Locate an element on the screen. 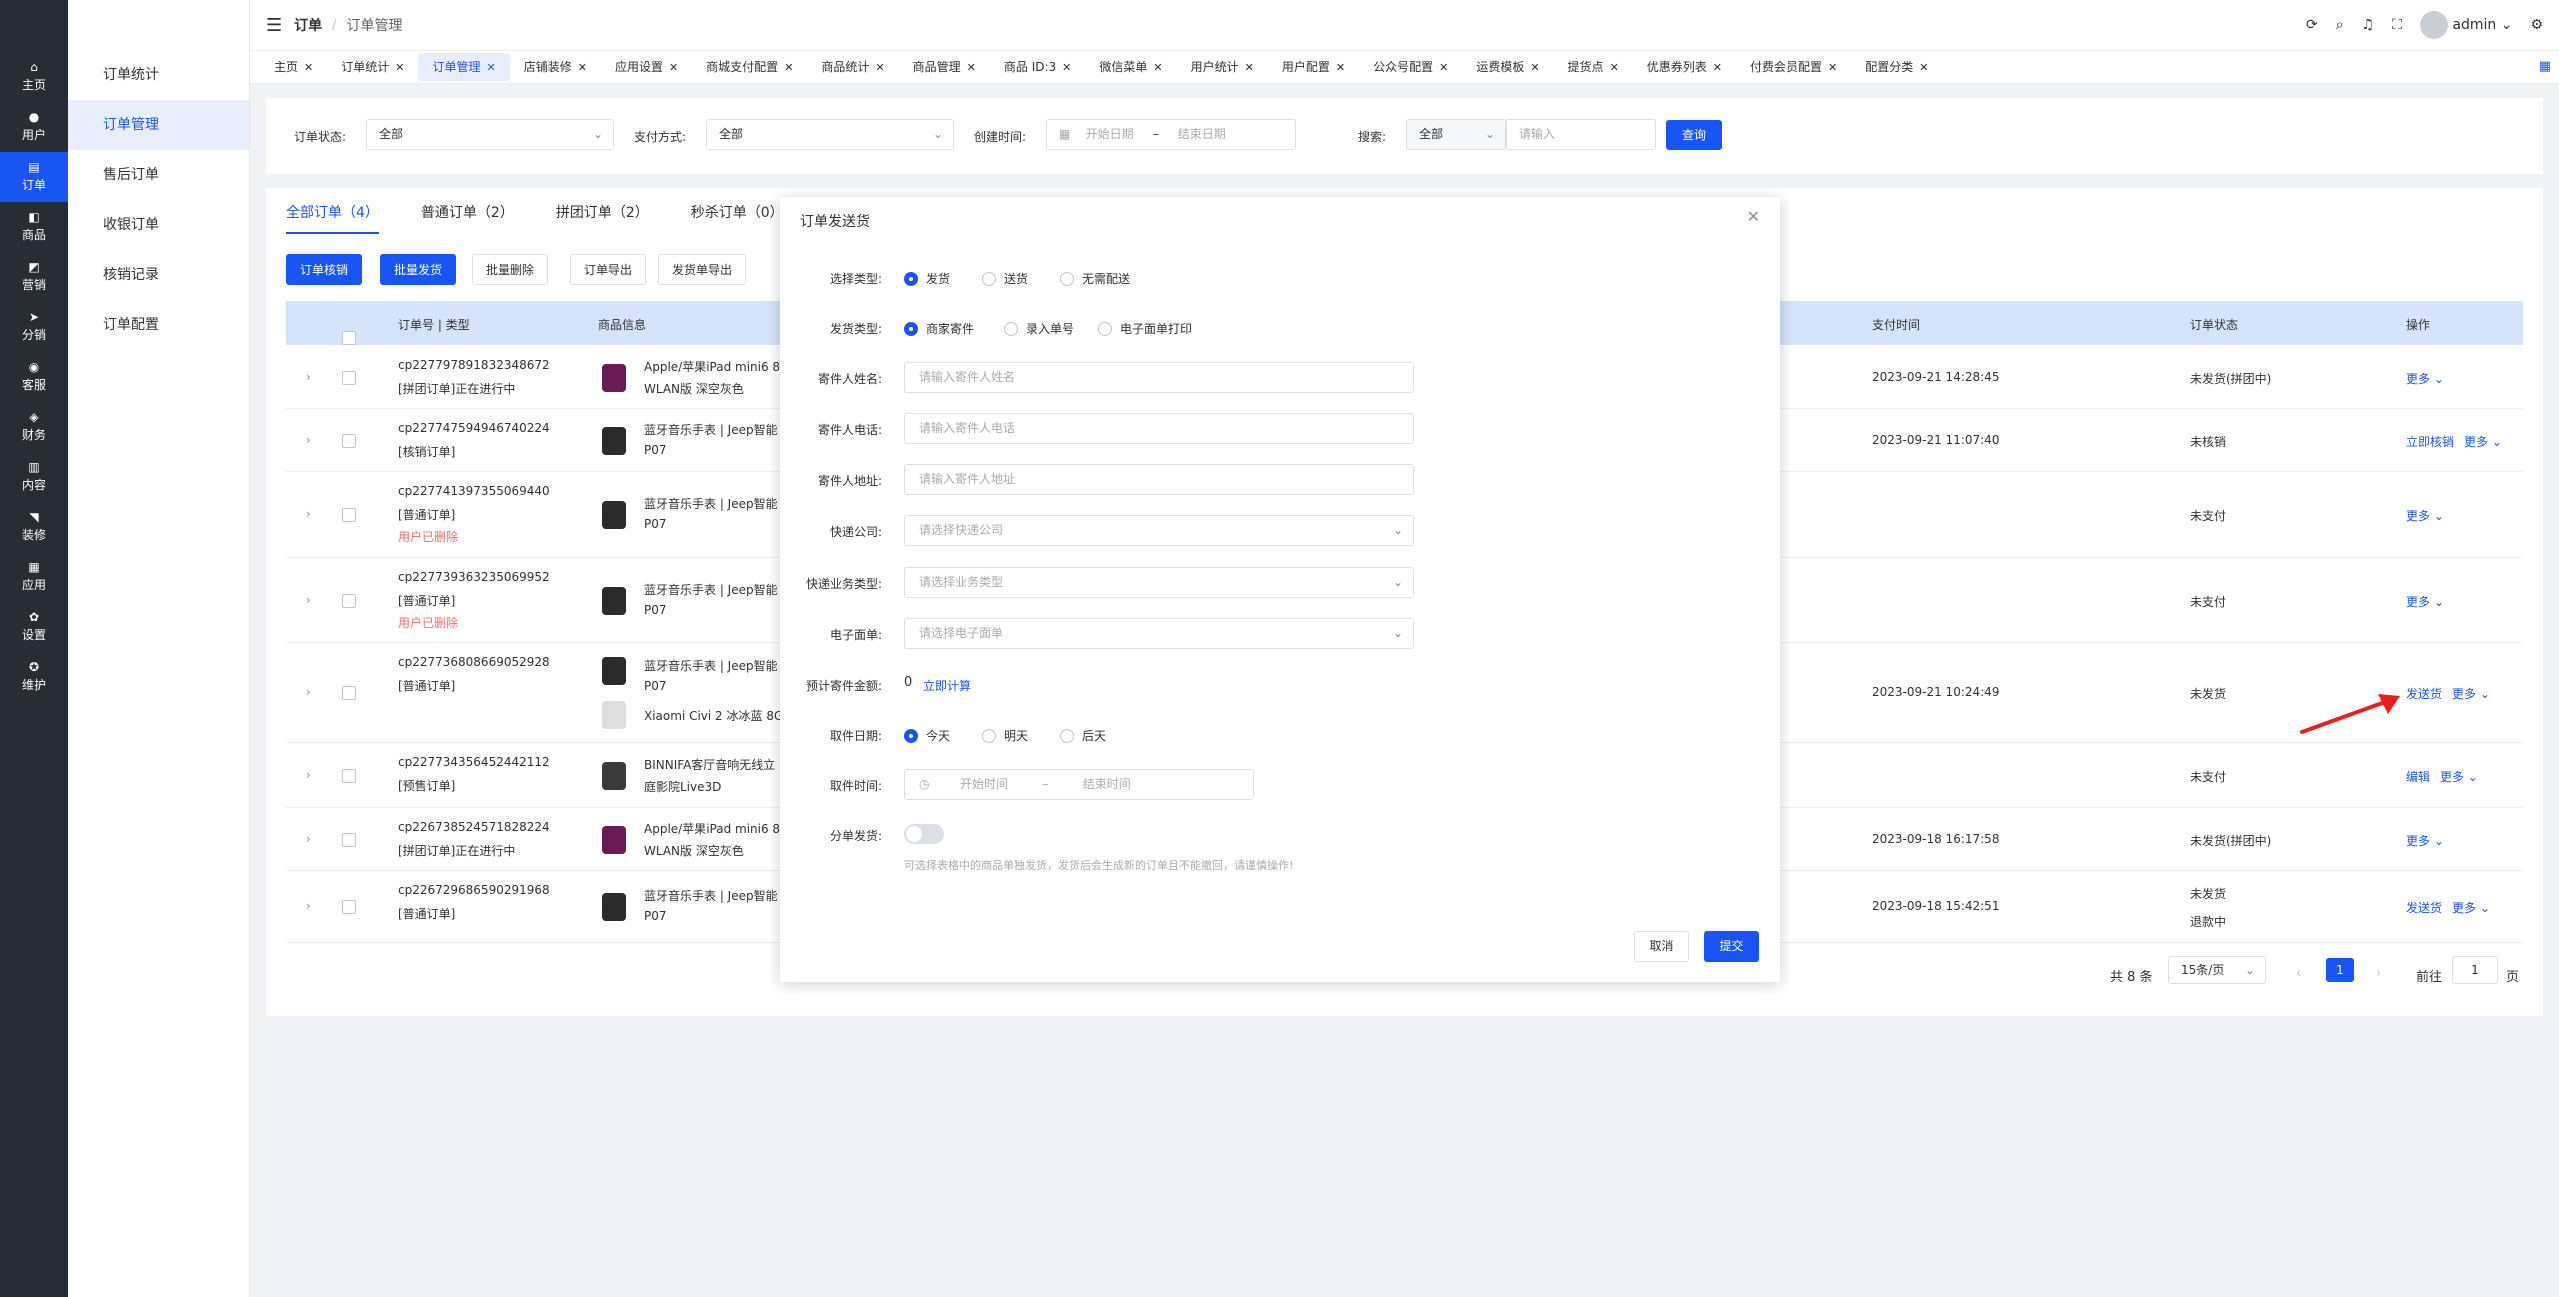  tab-6: 商品统计 ✕ is located at coordinates (852, 67).